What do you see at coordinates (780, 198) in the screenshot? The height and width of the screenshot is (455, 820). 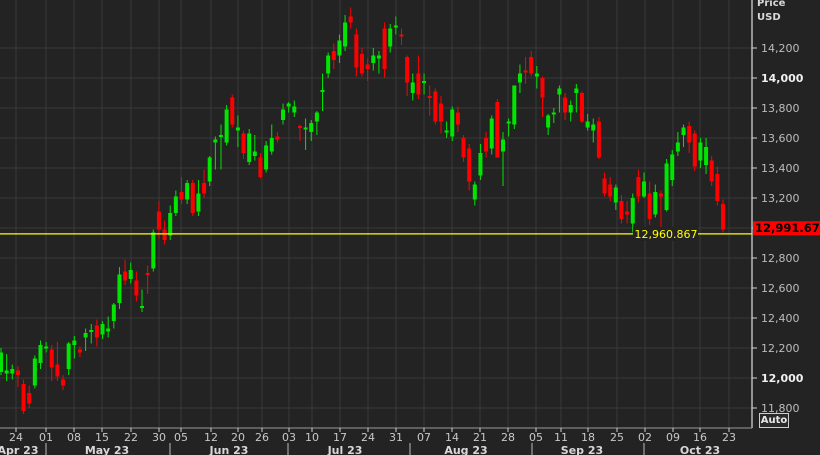 I see `y-tick-label: 13,200` at bounding box center [780, 198].